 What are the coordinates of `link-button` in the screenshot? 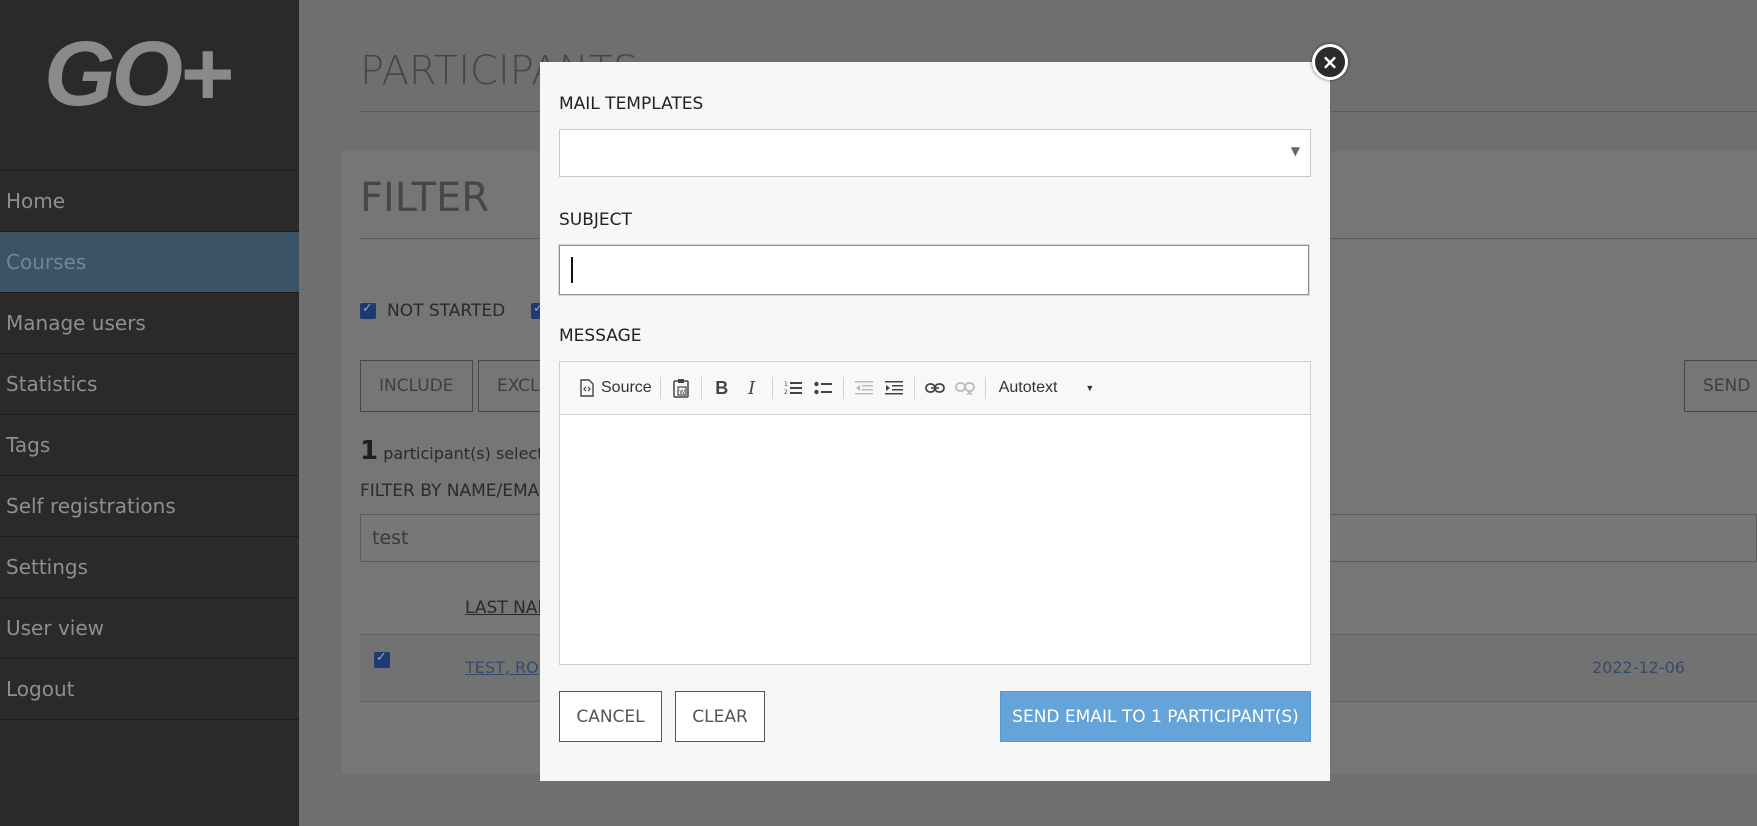 It's located at (935, 388).